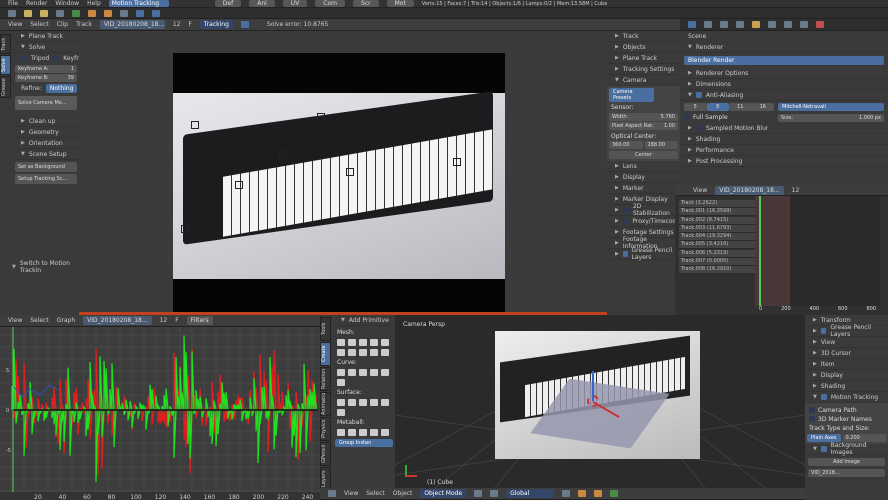 The image size is (888, 500). I want to click on panel-shading: ▶ Shading, so click(784, 139).